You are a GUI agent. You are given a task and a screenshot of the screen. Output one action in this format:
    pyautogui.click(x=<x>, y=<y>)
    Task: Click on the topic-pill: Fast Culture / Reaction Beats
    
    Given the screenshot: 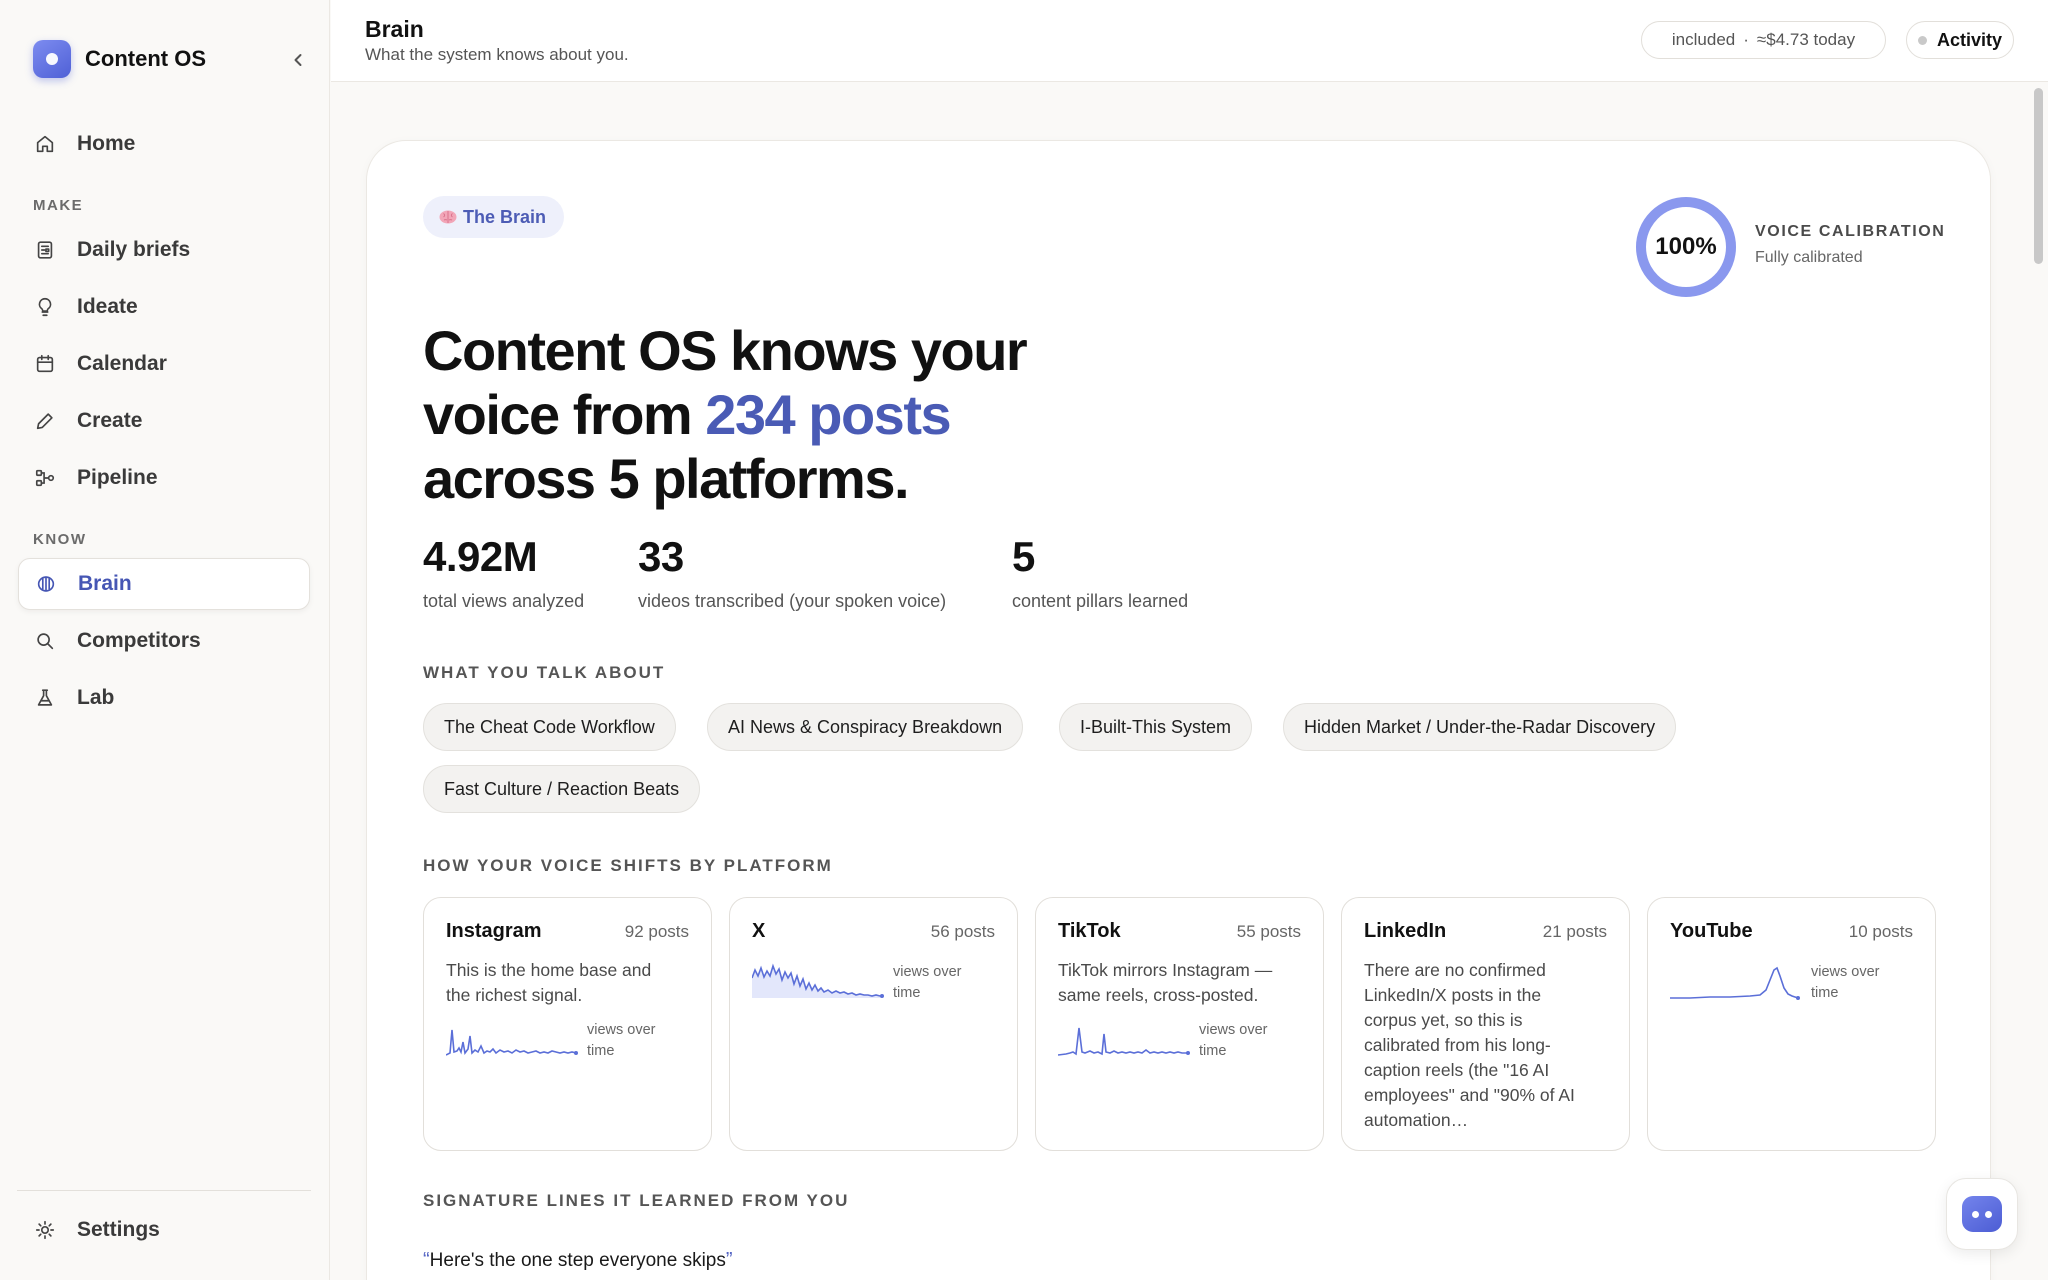 What is the action you would take?
    pyautogui.click(x=562, y=789)
    